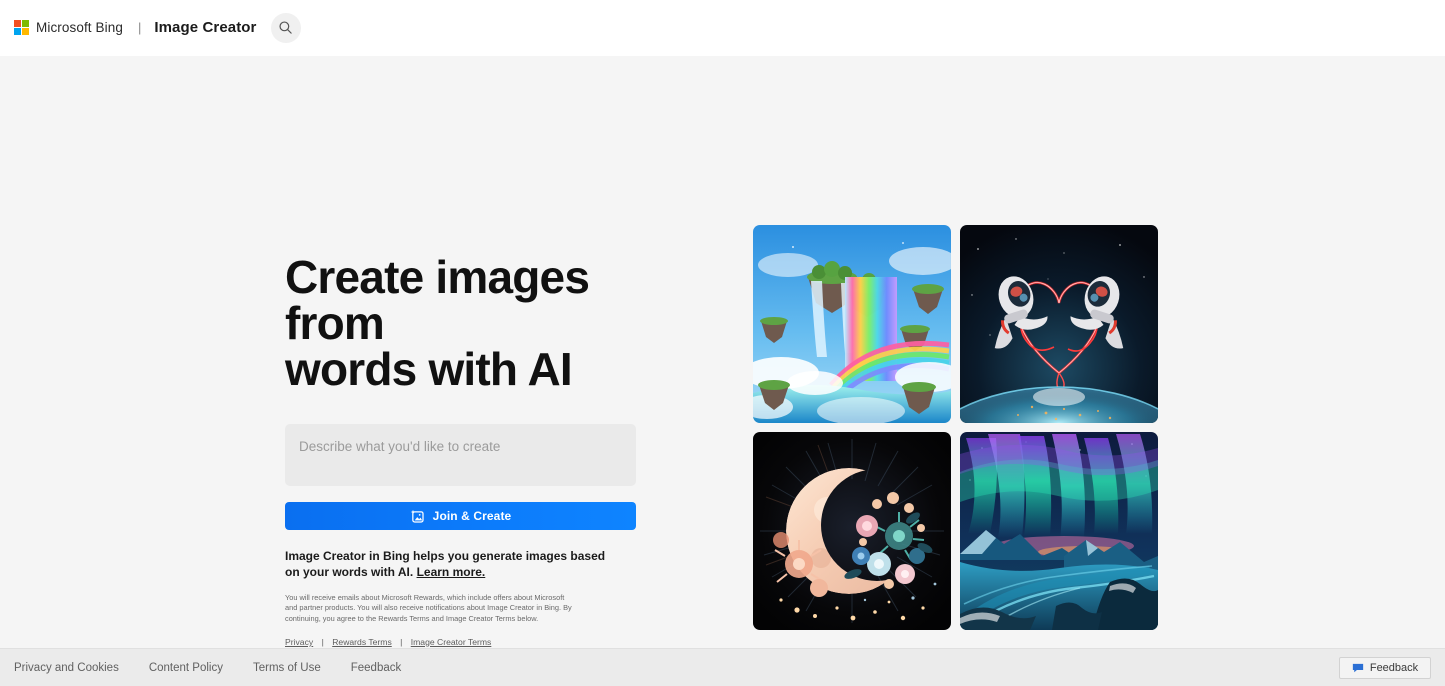  I want to click on gallery-tile-astronauts-neon-heart, so click(1059, 324).